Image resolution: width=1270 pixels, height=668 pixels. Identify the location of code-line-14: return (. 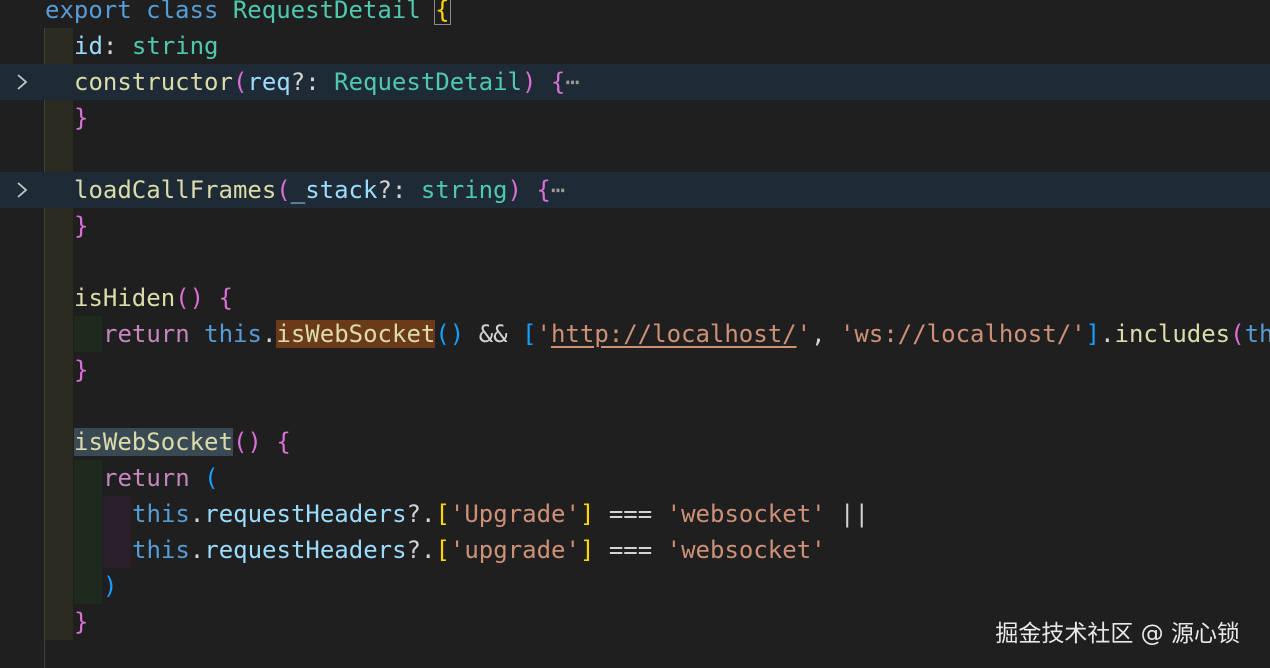
(635, 478).